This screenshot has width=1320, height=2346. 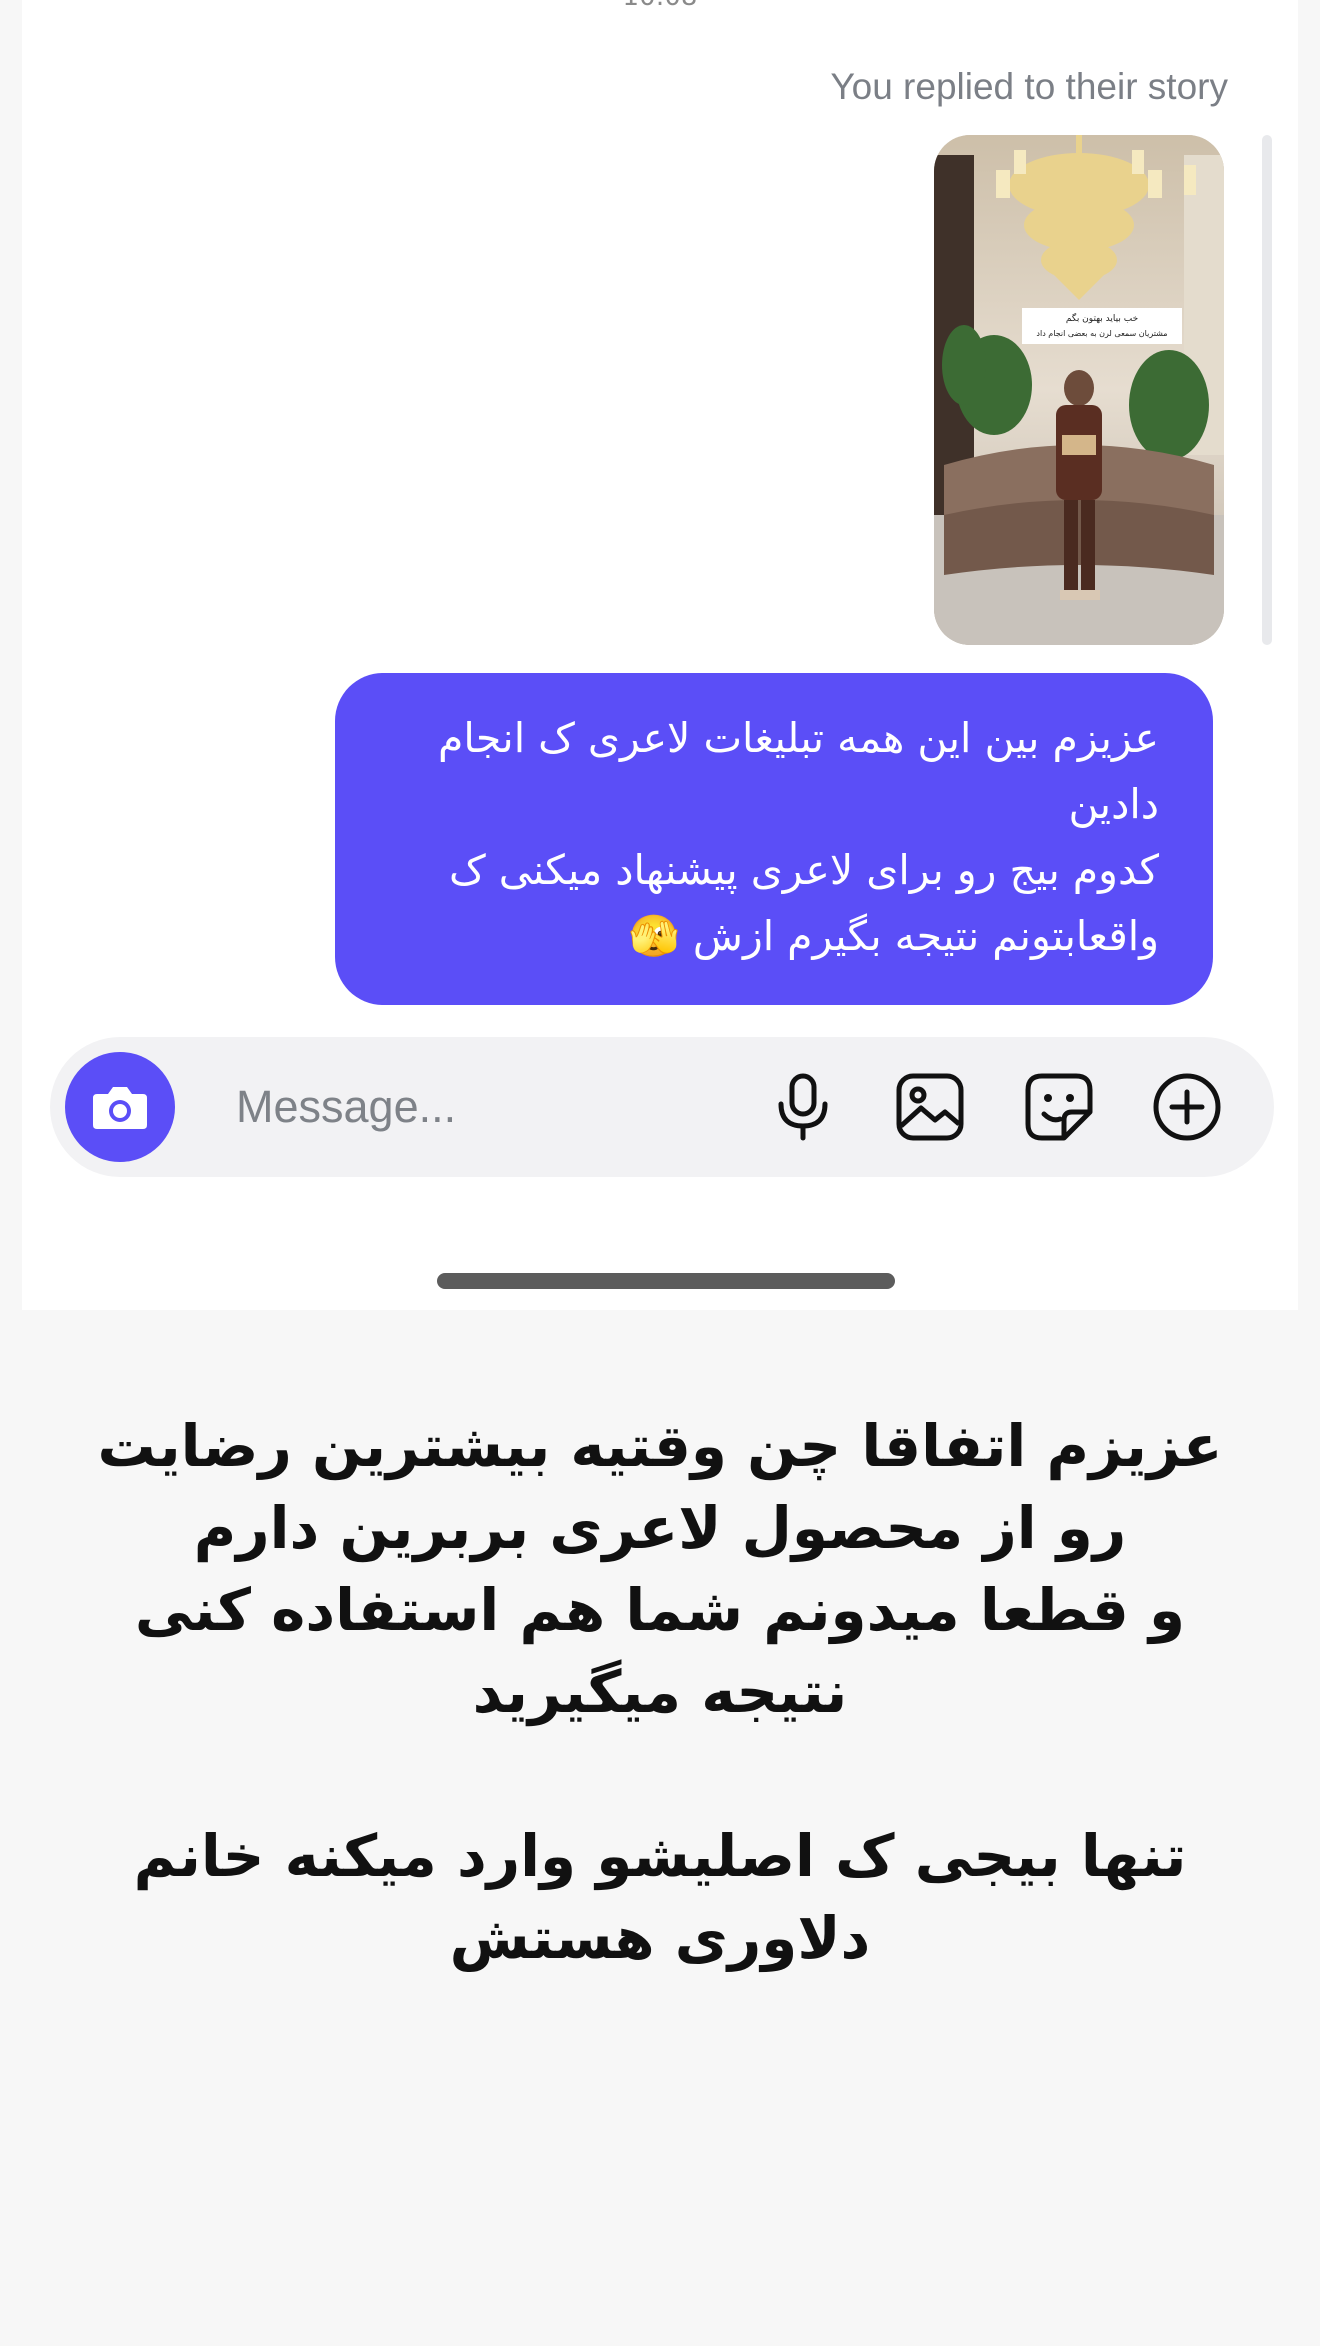 I want to click on thumbnail-caption-line2: مشتریان سمعی لرن به بعضی انجام داد, so click(x=1101, y=333).